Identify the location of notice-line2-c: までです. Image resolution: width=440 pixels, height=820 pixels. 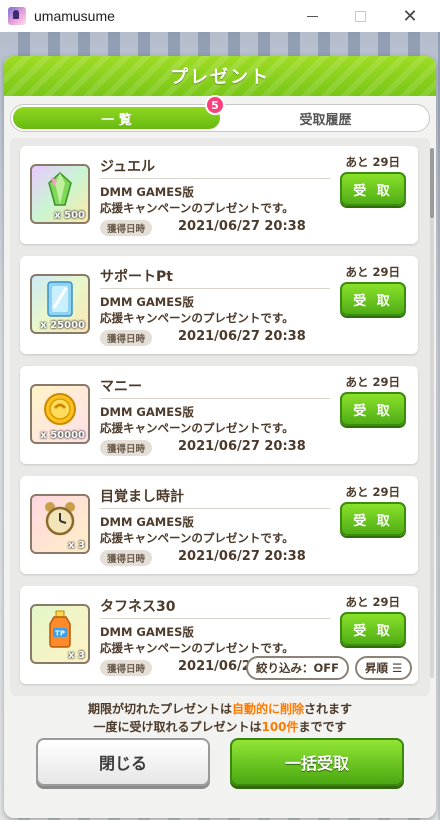
(322, 727).